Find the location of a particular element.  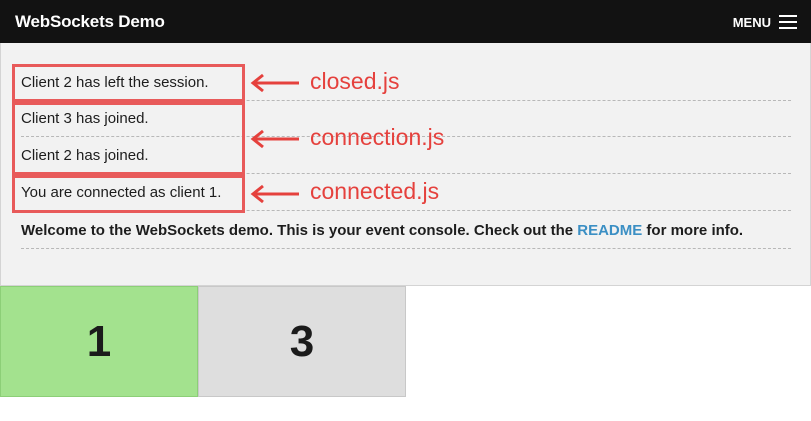

menu-button: MENU is located at coordinates (765, 22).